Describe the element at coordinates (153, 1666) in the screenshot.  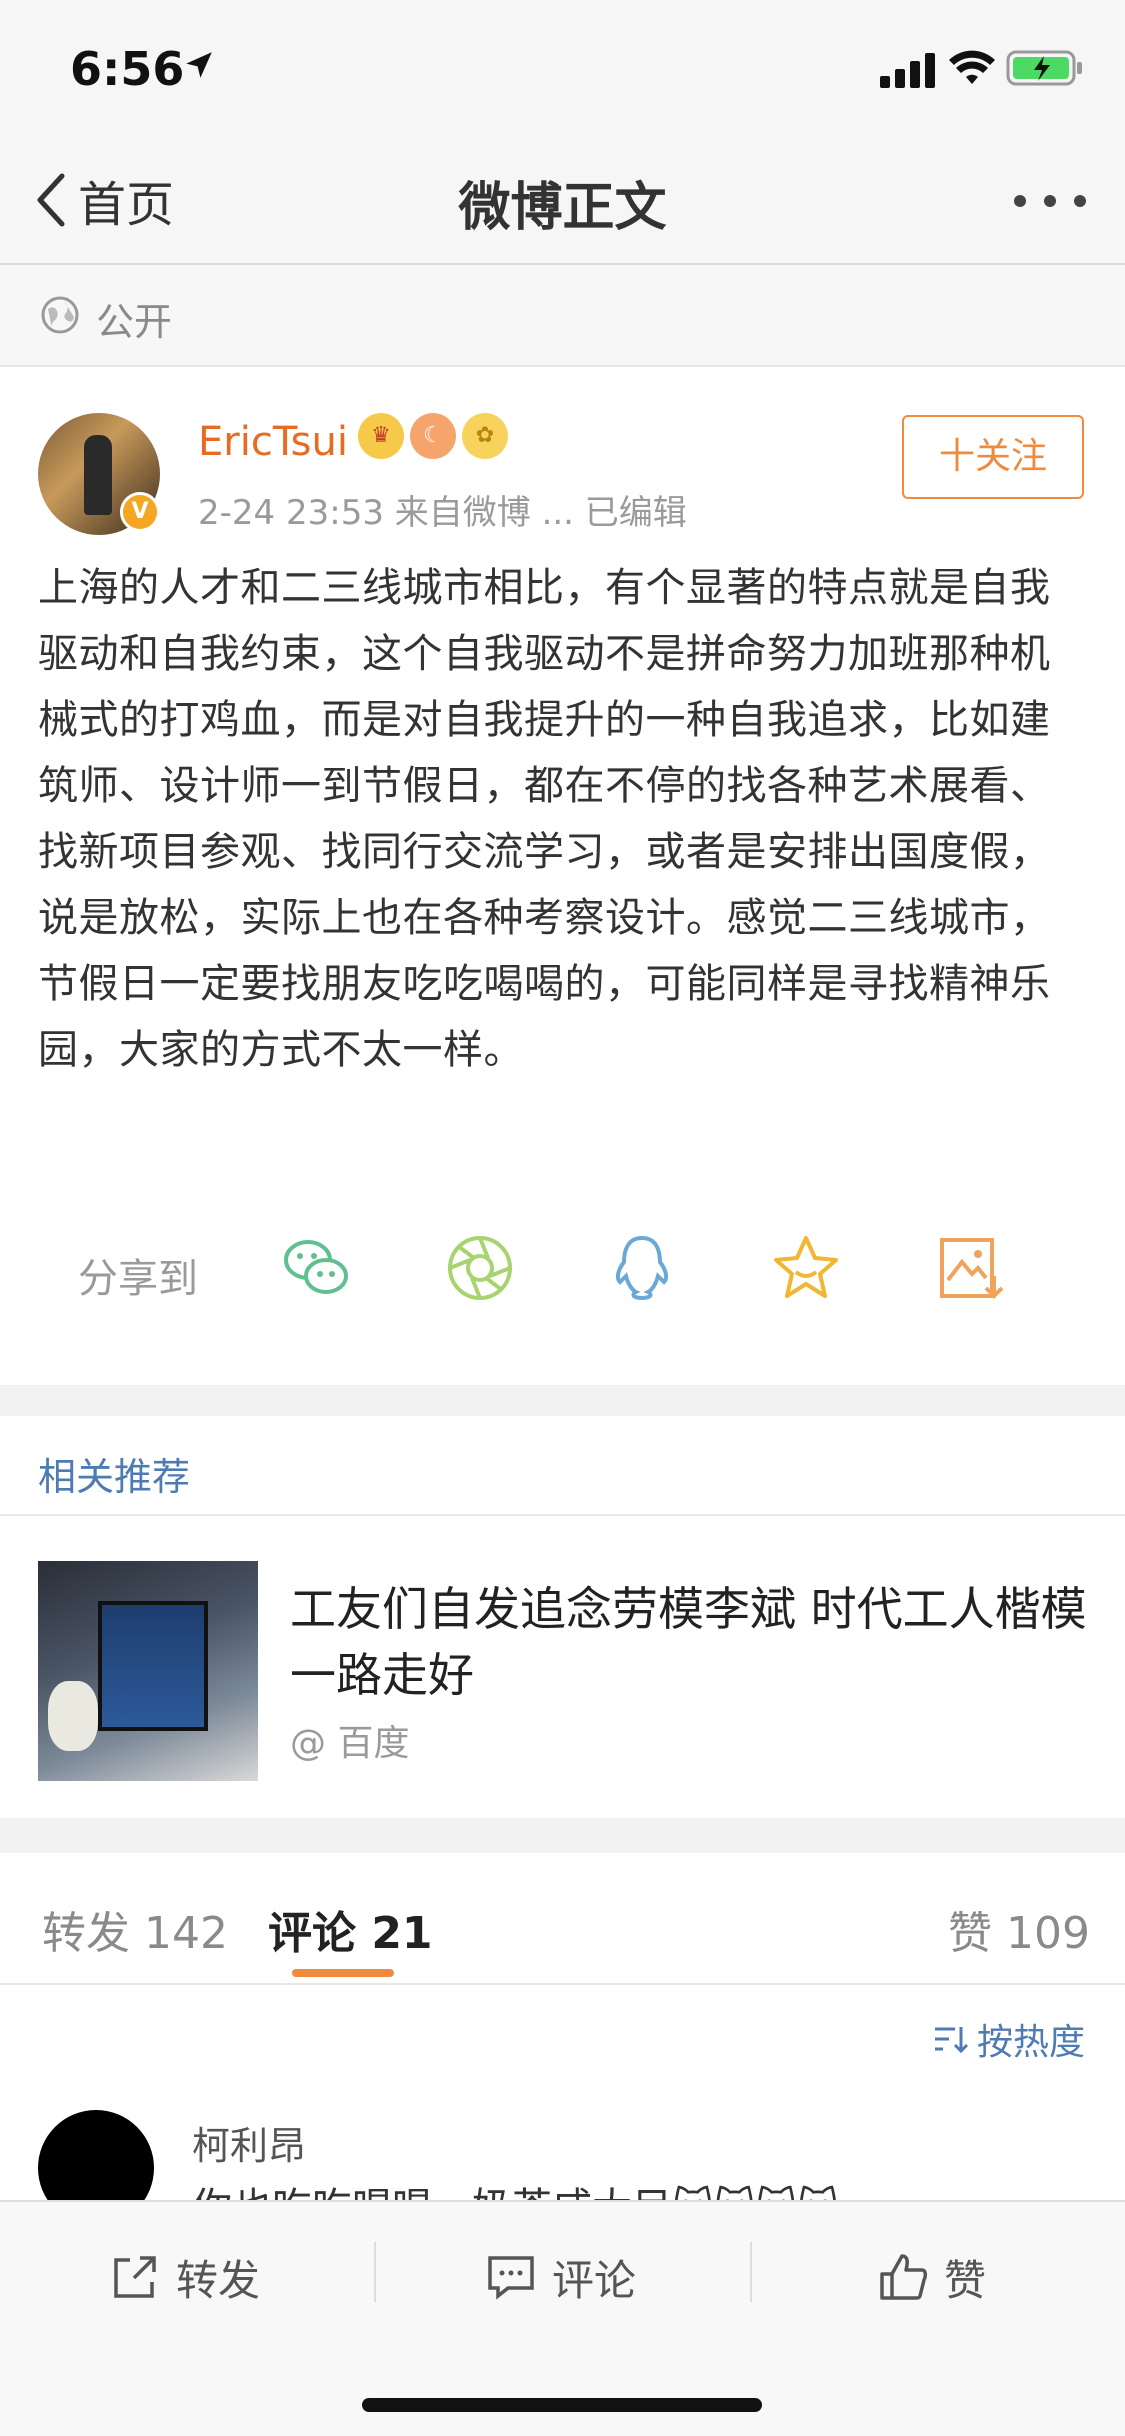
I see `thumbnail-portrait` at that location.